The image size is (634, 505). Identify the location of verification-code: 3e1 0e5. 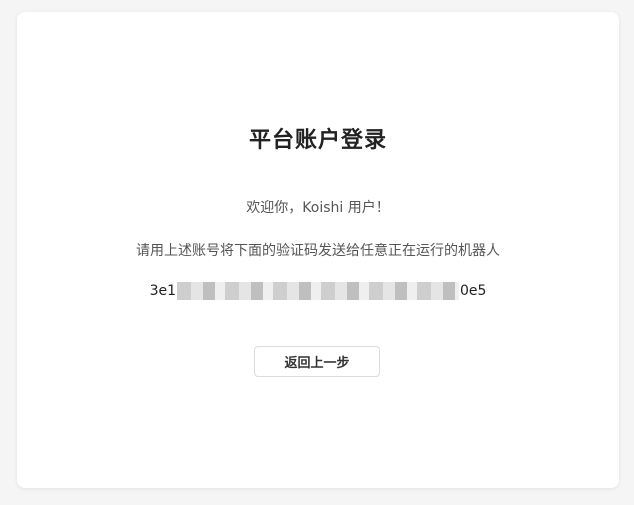
(318, 291).